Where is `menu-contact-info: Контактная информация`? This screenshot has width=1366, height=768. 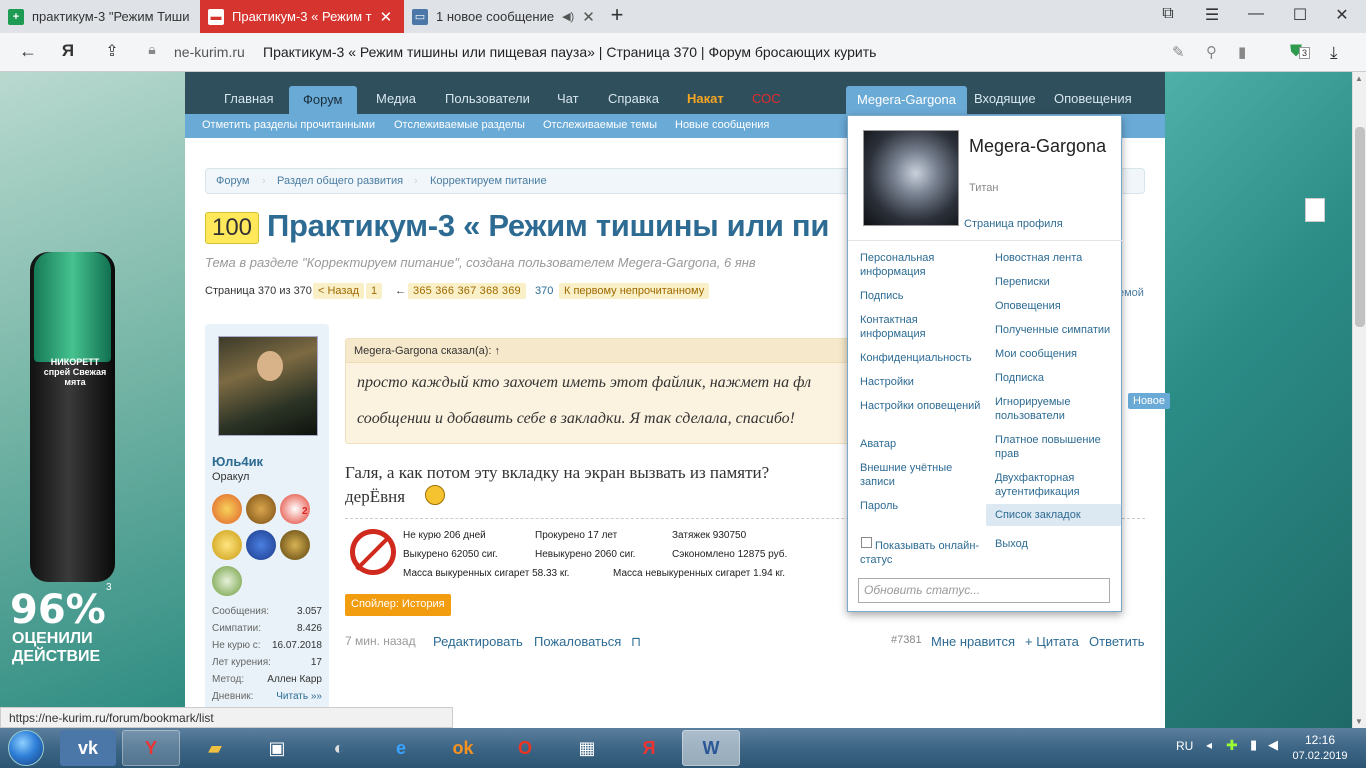 menu-contact-info: Контактная информация is located at coordinates (921, 327).